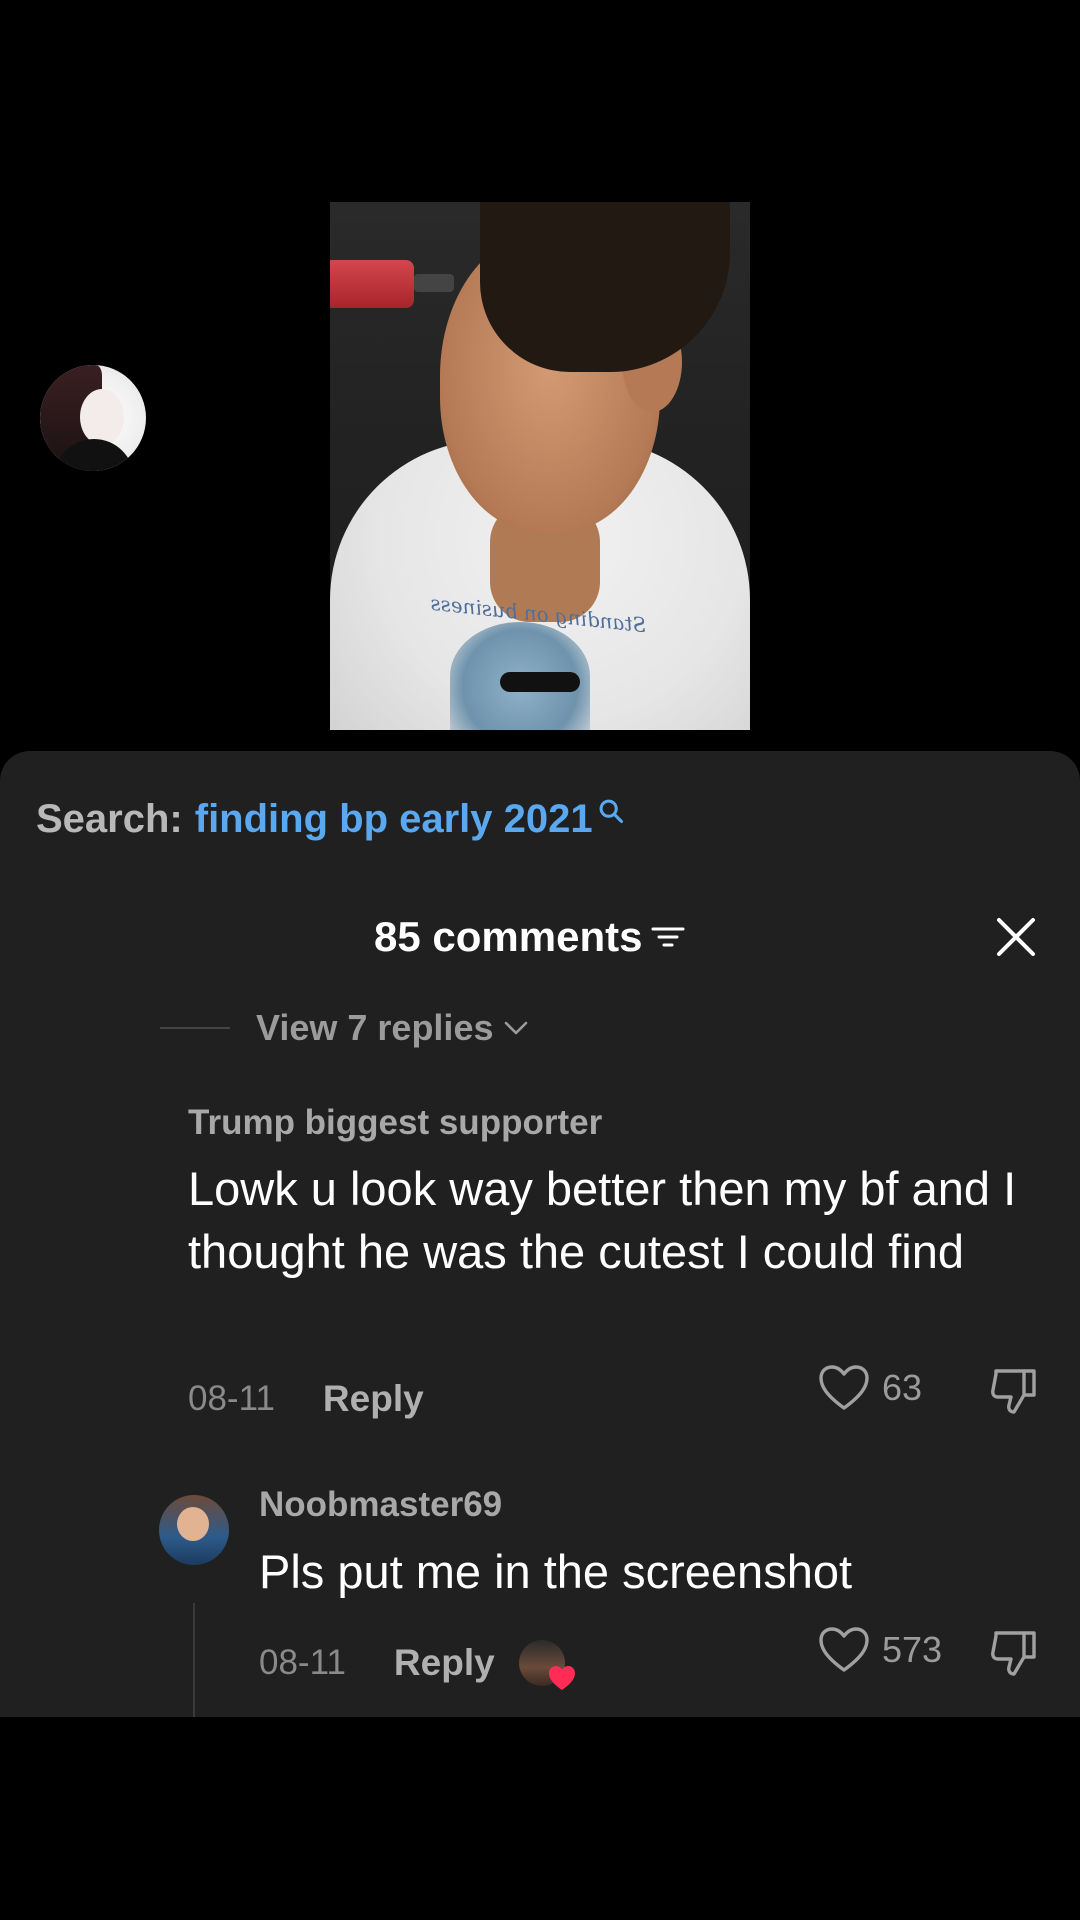 The image size is (1080, 1920). Describe the element at coordinates (195, 1028) in the screenshot. I see `replies-divider-line` at that location.